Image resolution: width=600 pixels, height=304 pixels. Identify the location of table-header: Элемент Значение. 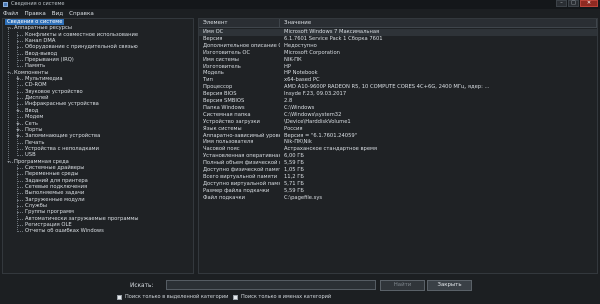
(398, 23).